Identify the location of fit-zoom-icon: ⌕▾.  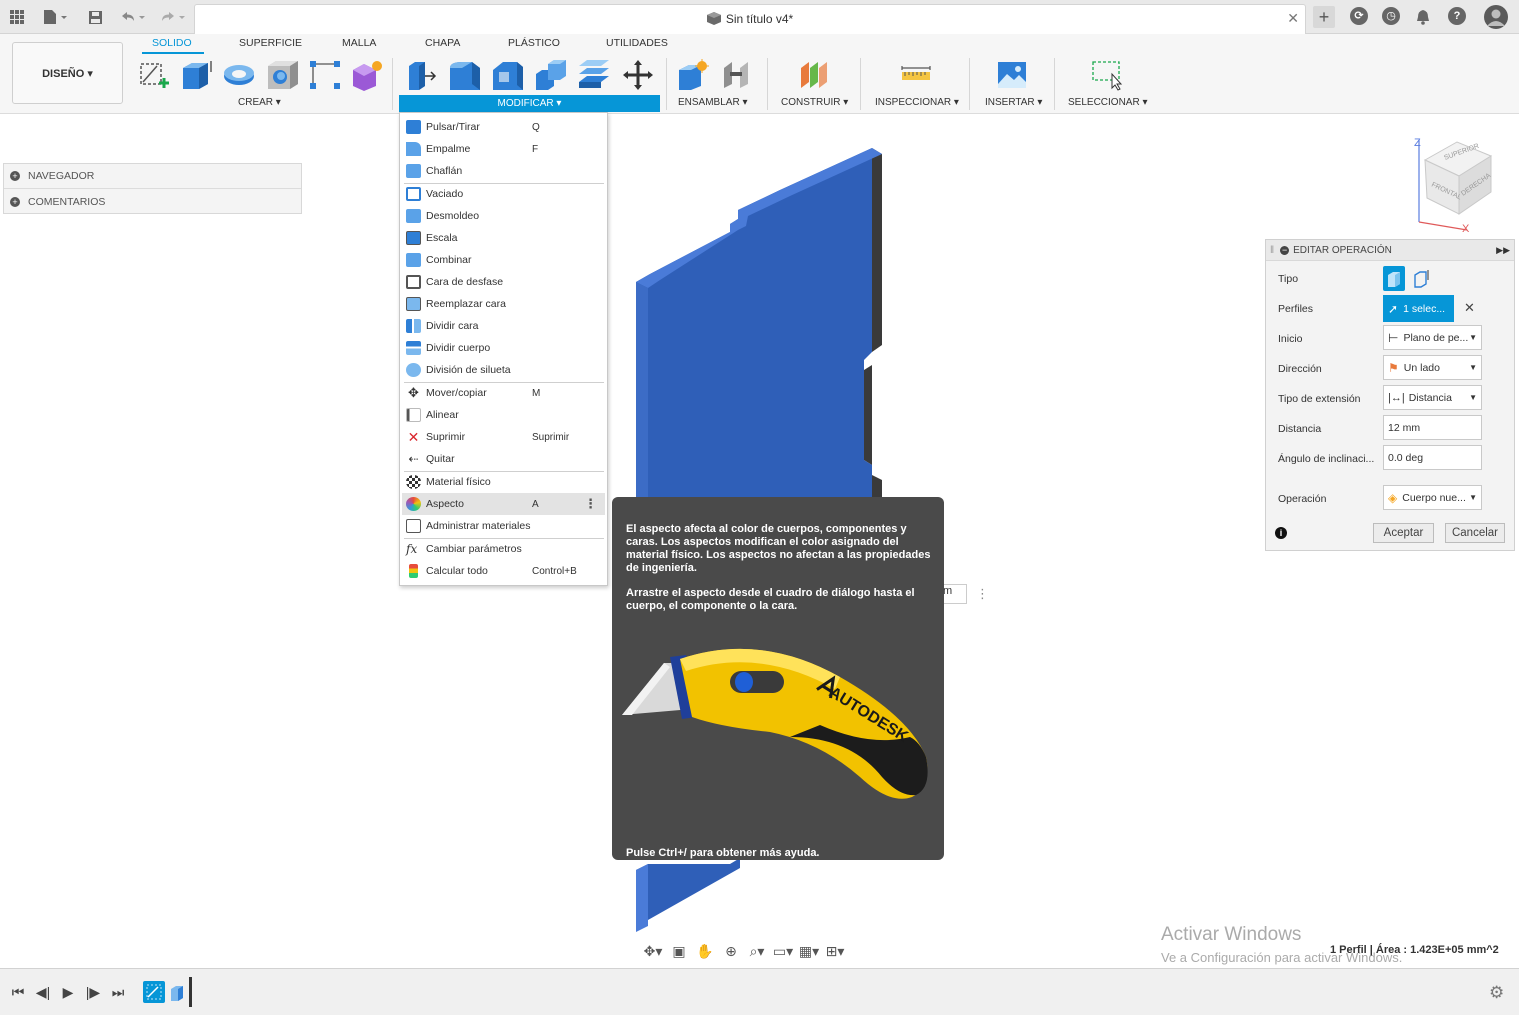
(757, 951).